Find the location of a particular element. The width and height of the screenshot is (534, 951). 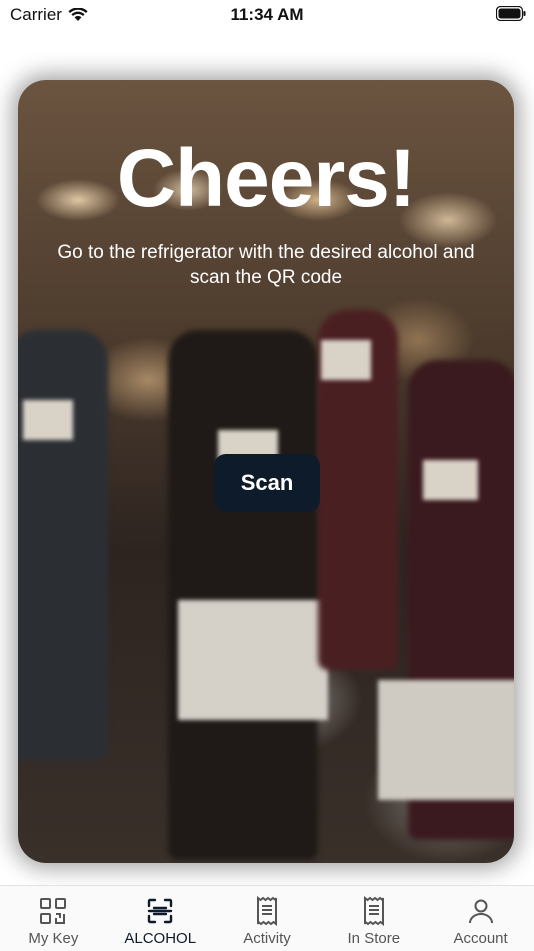

tab-label: Account is located at coordinates (480, 938).